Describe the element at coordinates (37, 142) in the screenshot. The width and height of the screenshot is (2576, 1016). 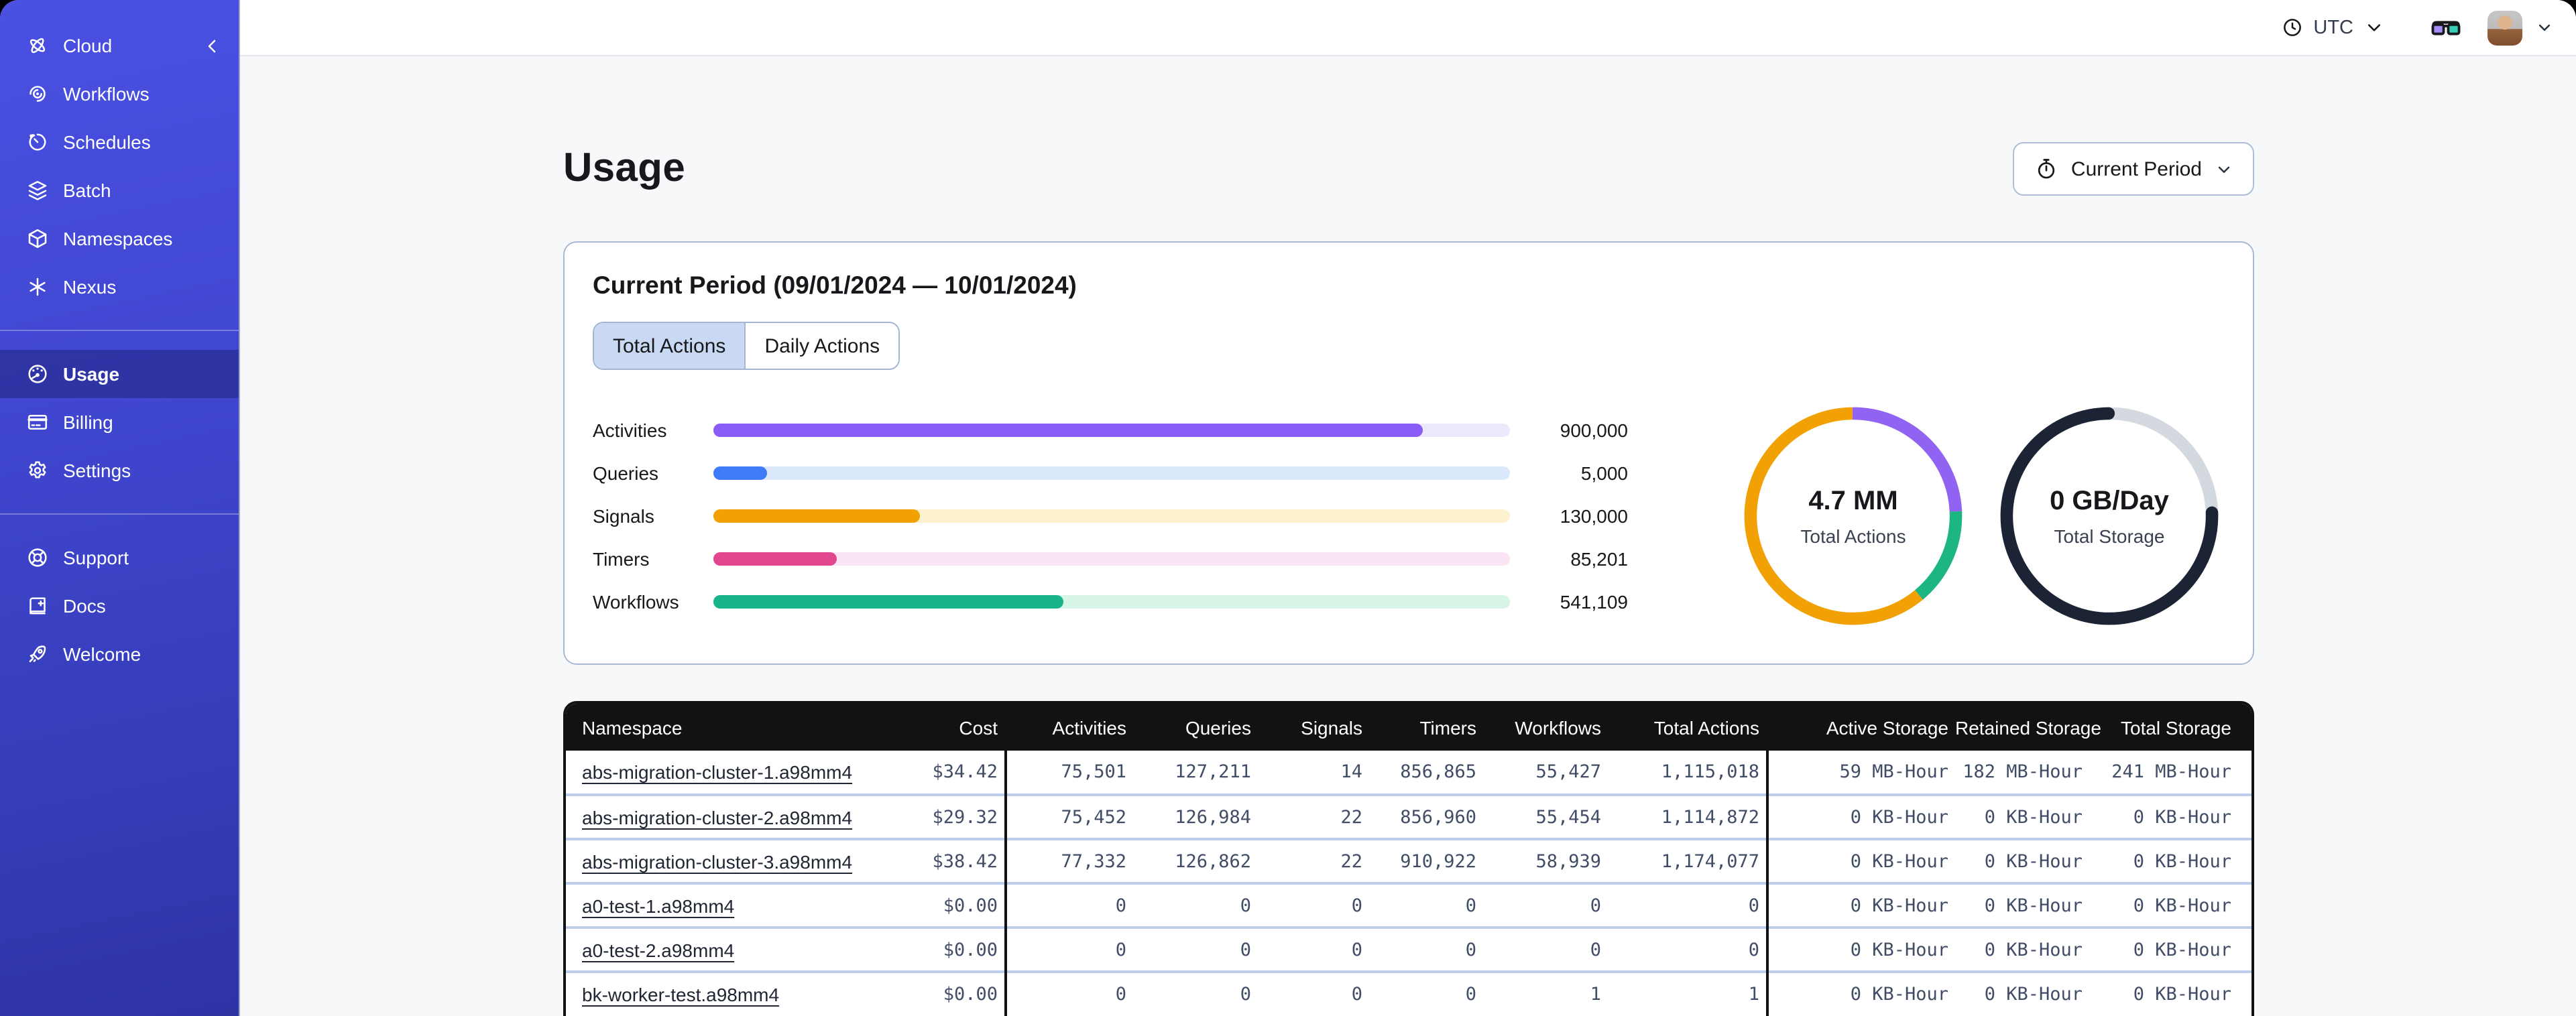
I see `schedules-icon` at that location.